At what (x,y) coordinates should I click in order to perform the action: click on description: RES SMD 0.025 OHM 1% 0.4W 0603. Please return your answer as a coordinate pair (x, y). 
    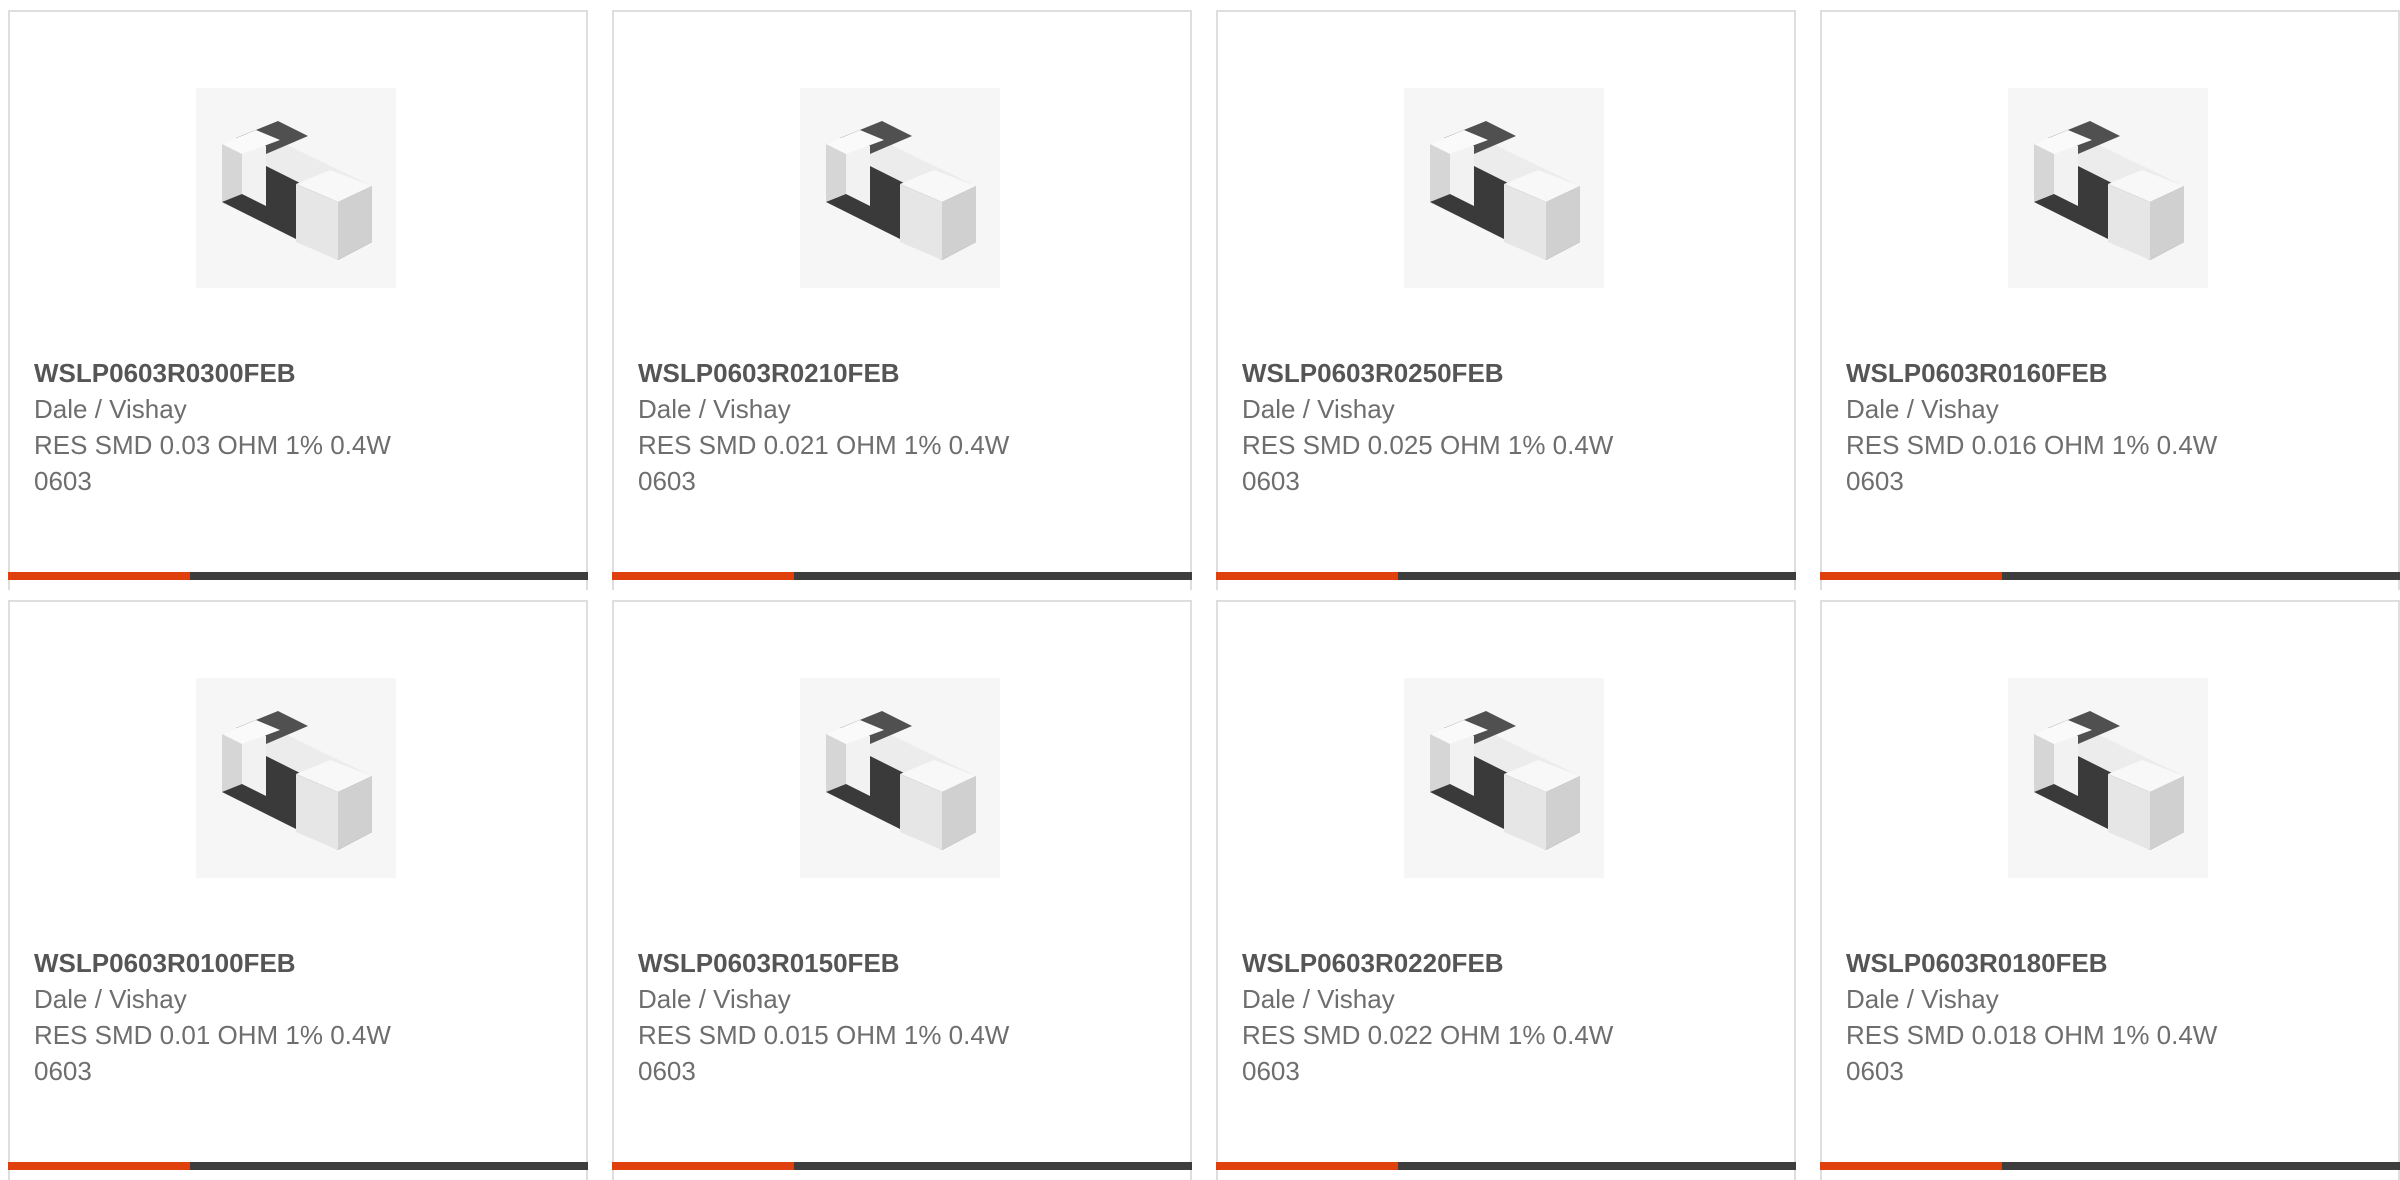
    Looking at the image, I should click on (1428, 463).